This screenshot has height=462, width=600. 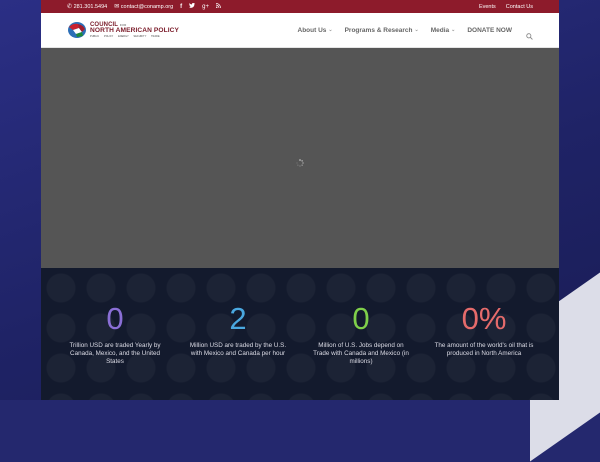 I want to click on events-link: Events, so click(x=487, y=7).